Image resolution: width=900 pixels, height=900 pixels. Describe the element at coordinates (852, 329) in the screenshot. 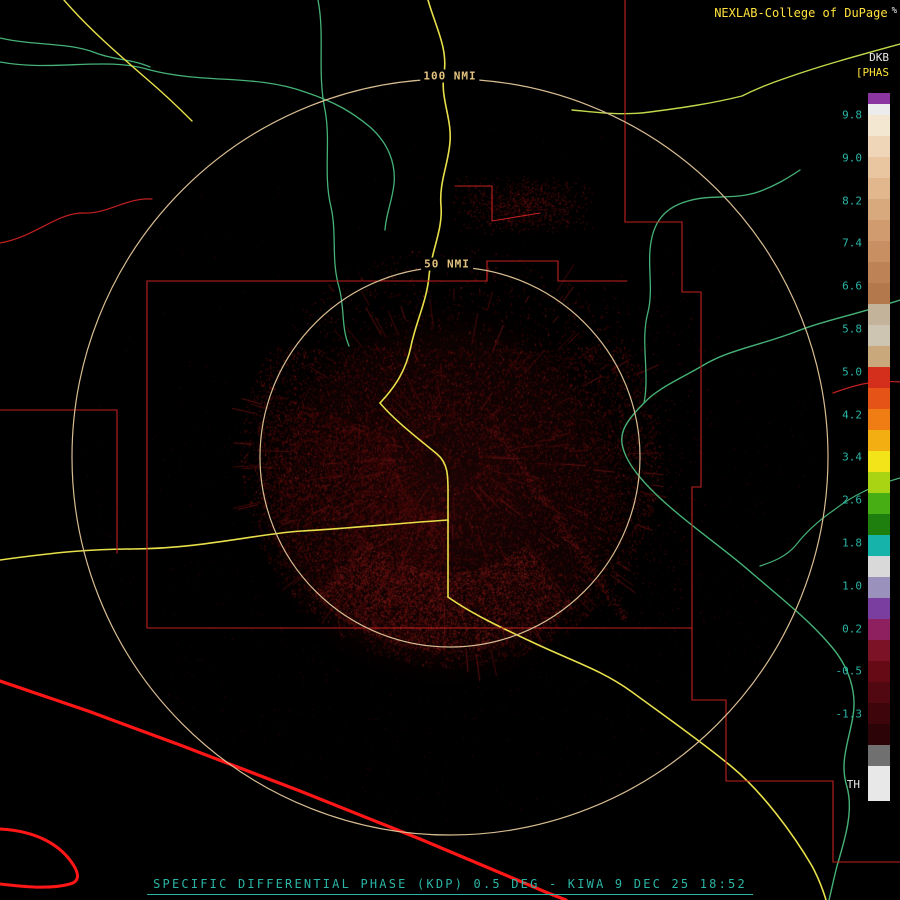

I see `colorbar-tick-label: 5.8` at that location.